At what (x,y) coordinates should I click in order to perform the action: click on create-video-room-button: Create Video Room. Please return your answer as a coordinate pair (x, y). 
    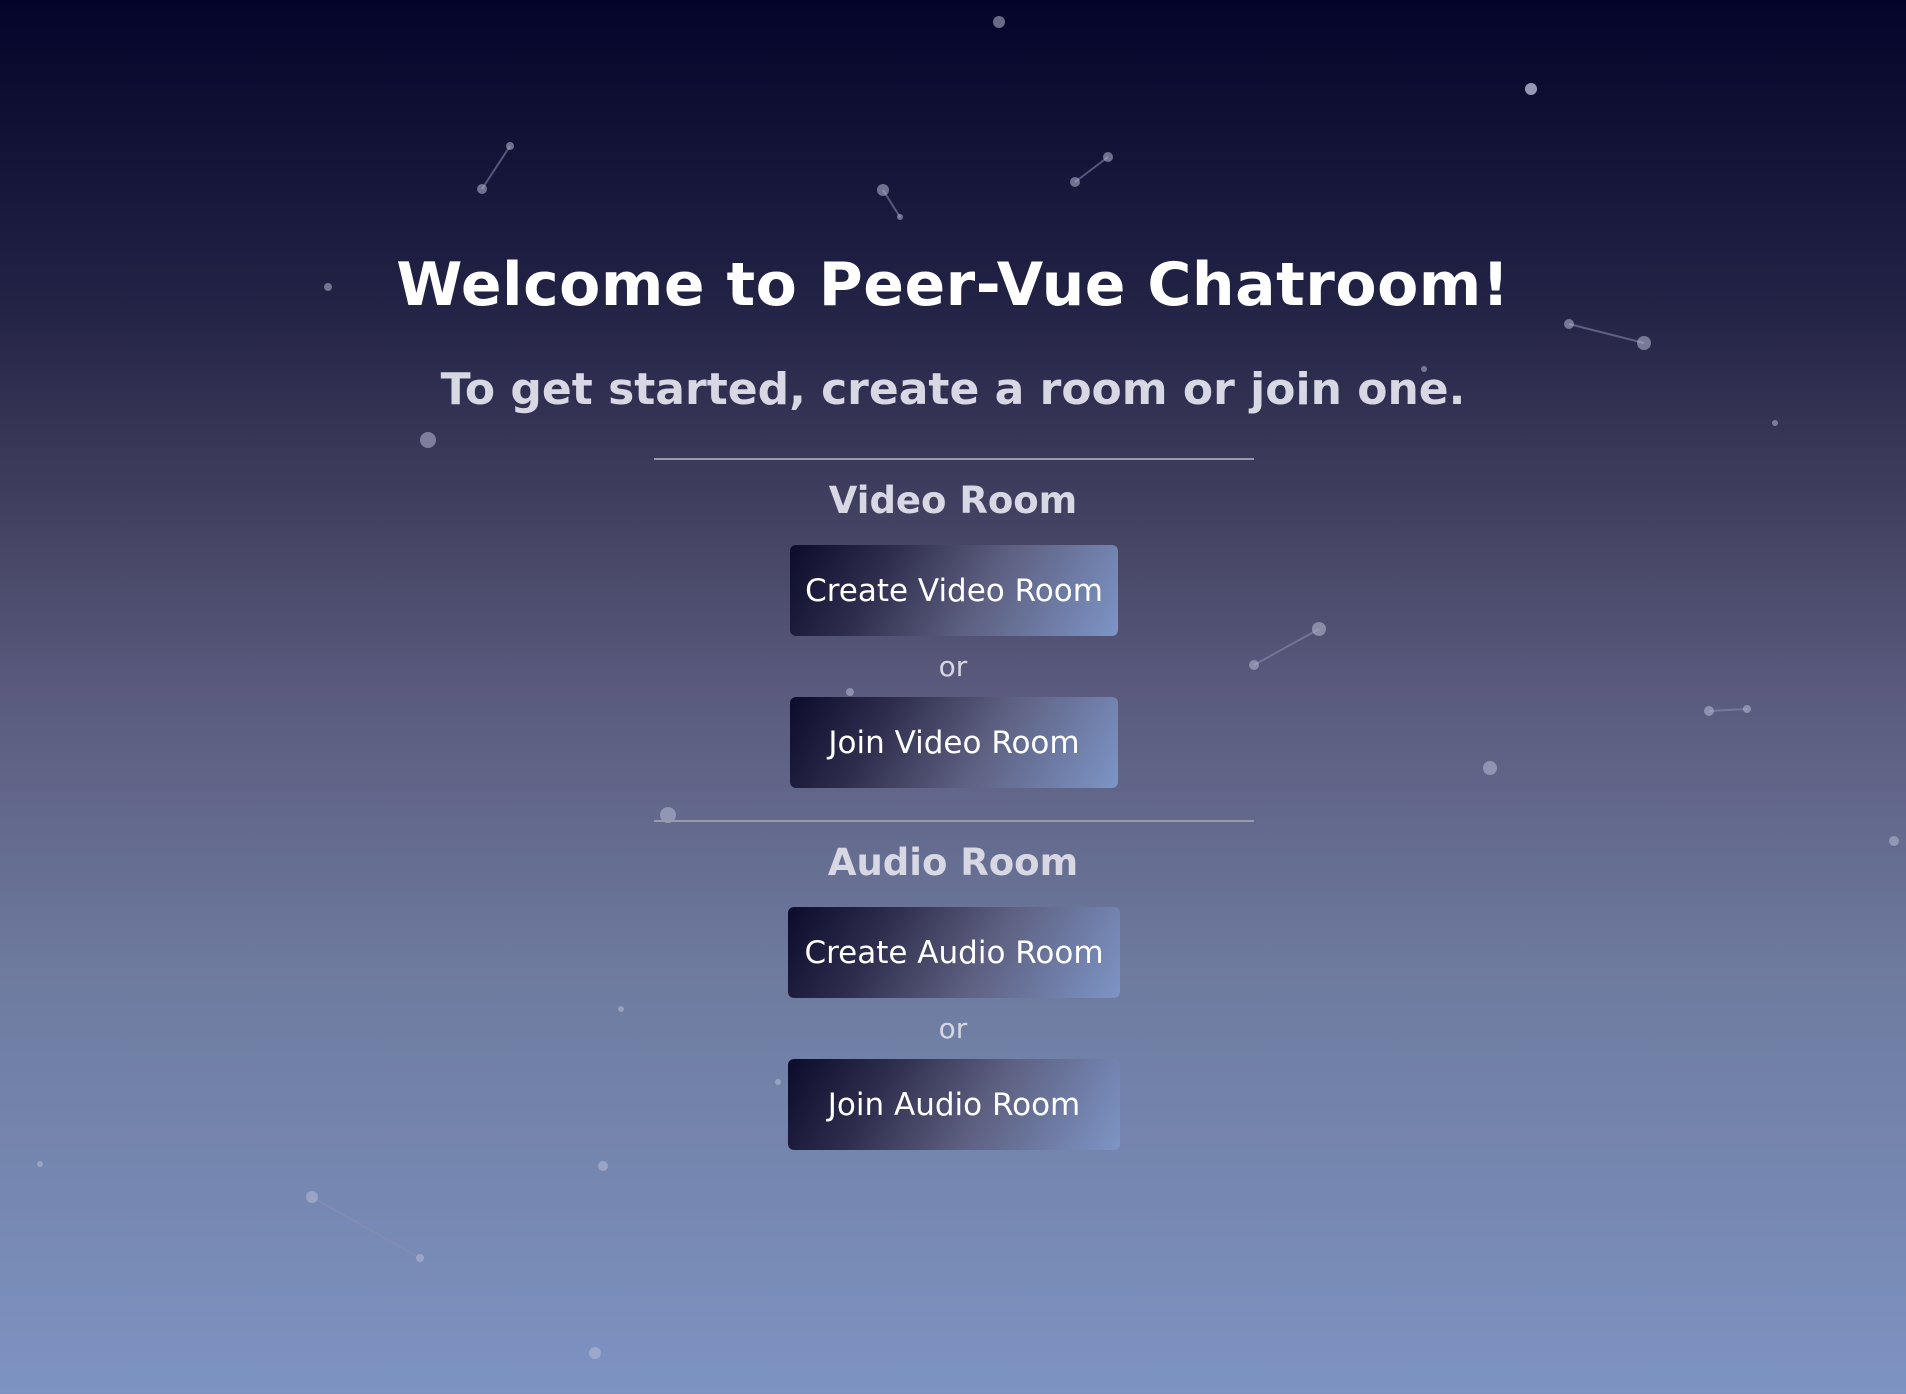
    Looking at the image, I should click on (954, 590).